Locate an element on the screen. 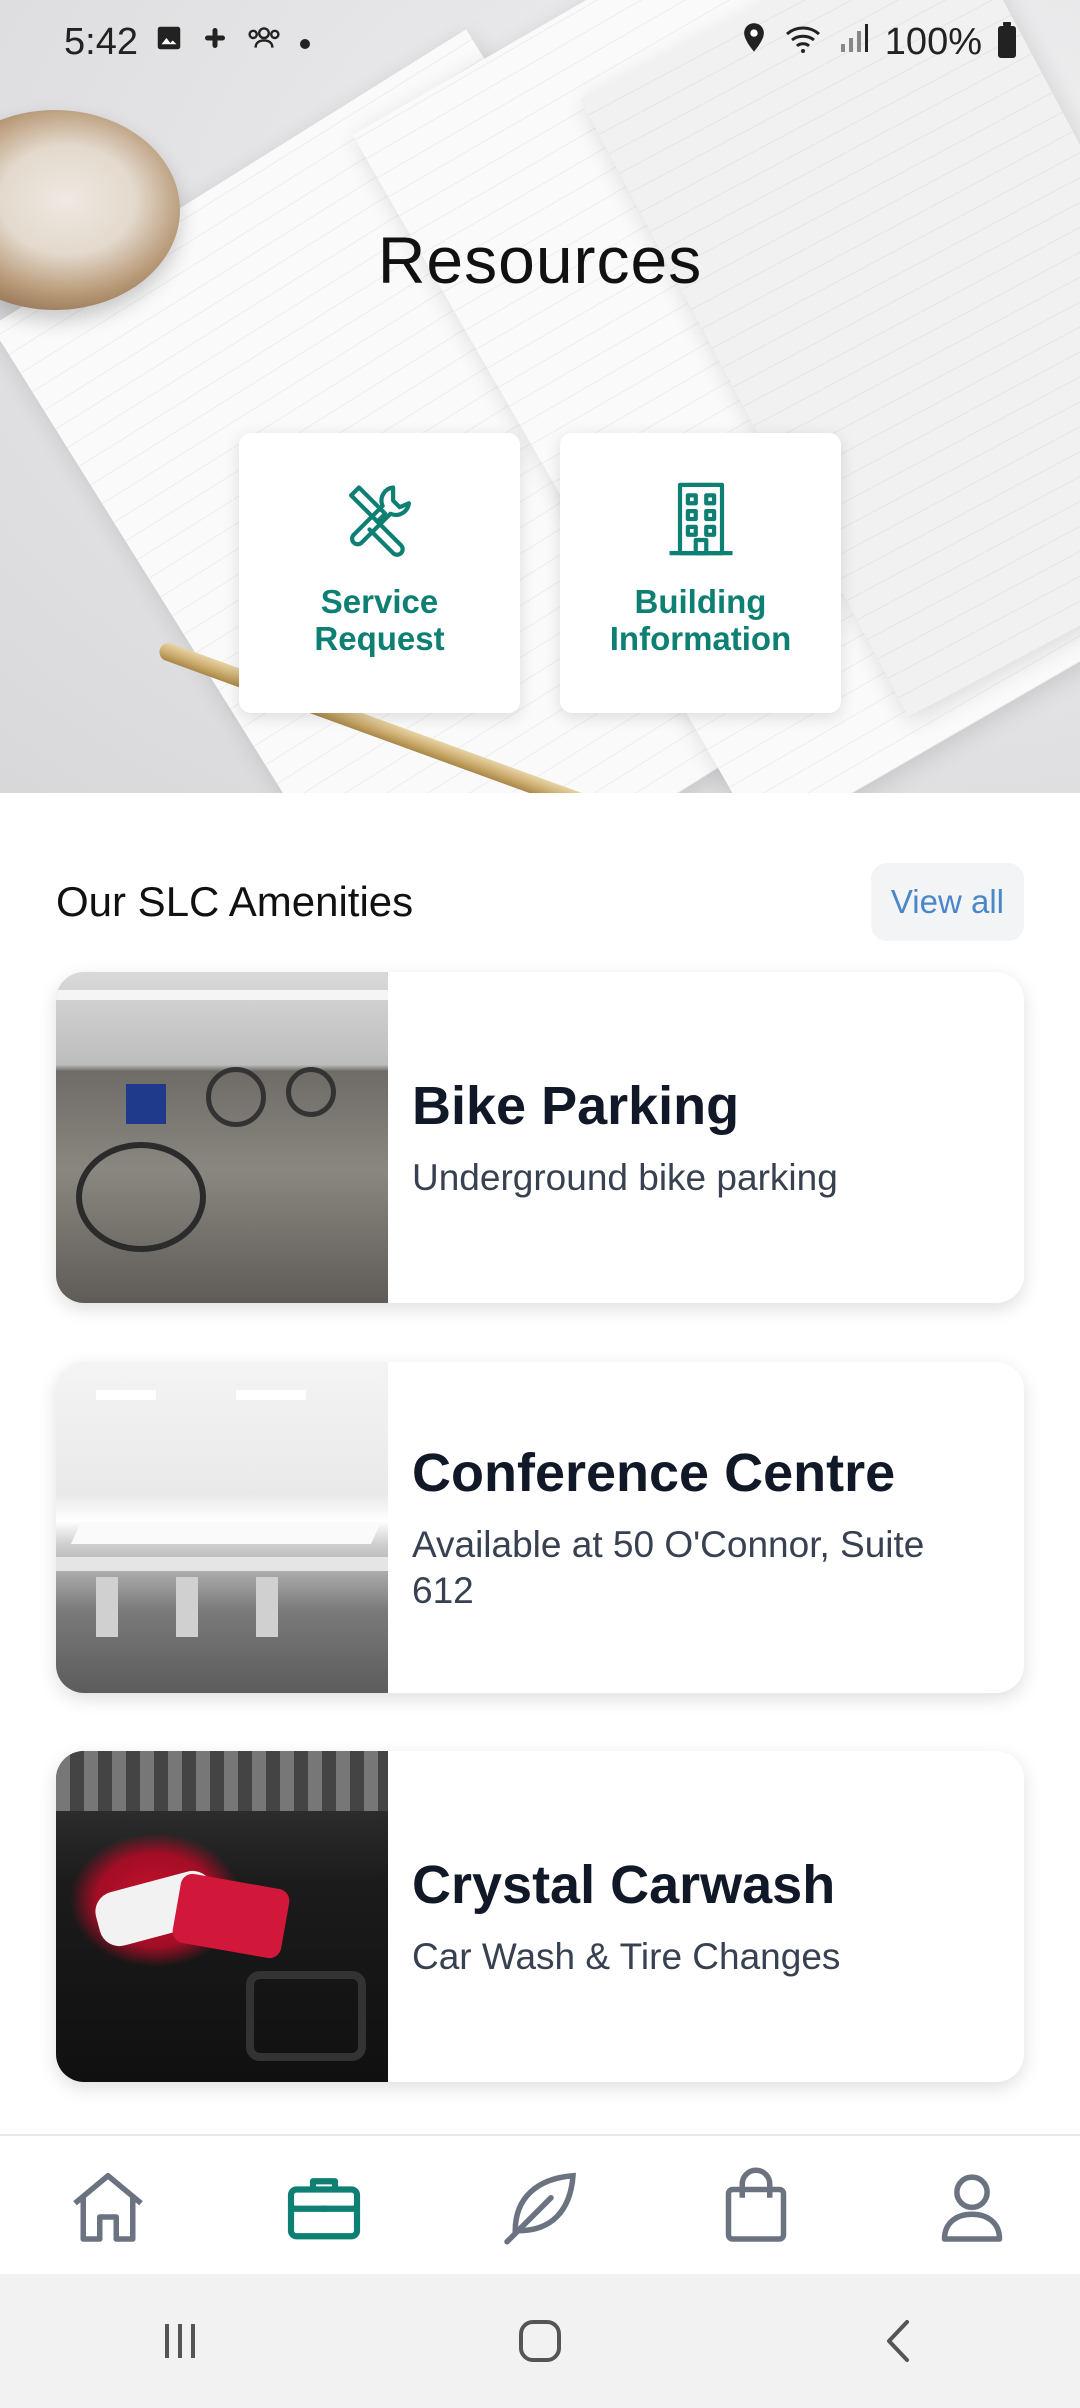 Image resolution: width=1080 pixels, height=2408 pixels. battery-percentage: 100% is located at coordinates (933, 41).